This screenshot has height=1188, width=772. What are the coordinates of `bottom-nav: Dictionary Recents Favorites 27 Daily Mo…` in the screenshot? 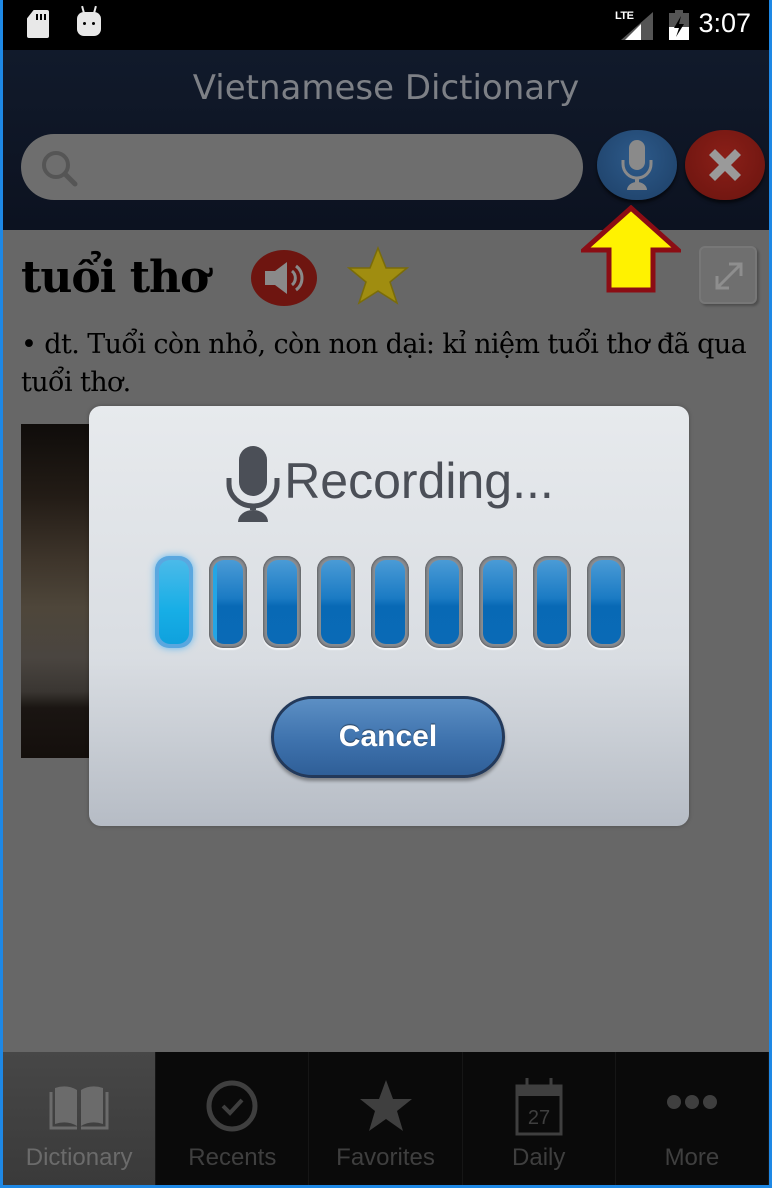 It's located at (386, 1118).